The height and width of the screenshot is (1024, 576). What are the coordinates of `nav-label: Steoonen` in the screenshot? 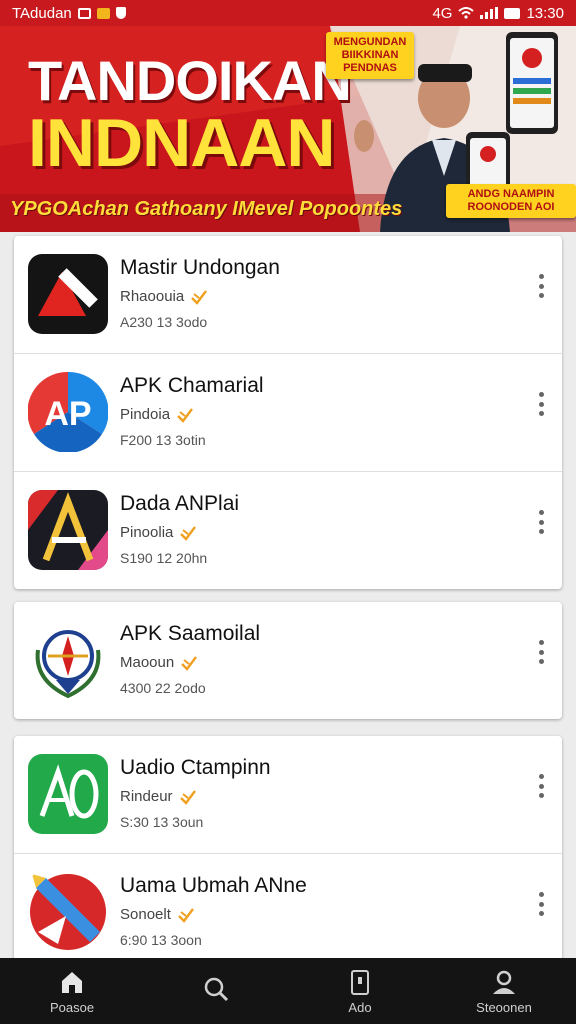 It's located at (504, 1007).